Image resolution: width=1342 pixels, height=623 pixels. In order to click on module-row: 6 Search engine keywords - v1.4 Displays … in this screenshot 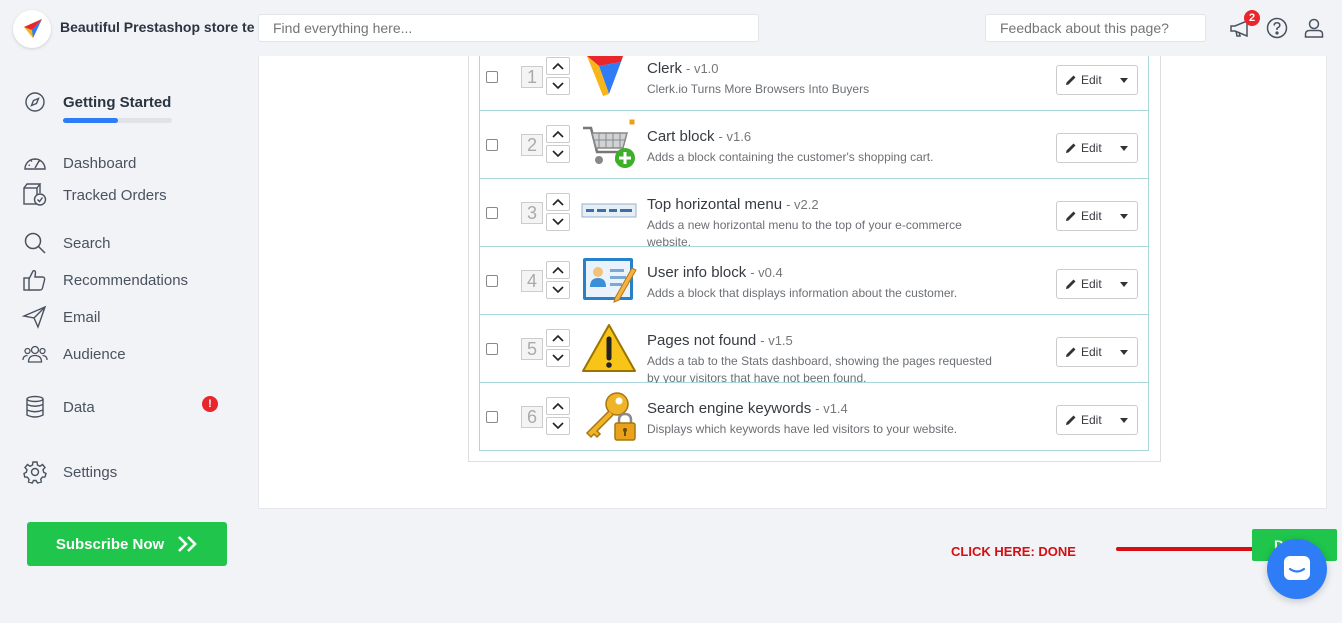, I will do `click(814, 417)`.